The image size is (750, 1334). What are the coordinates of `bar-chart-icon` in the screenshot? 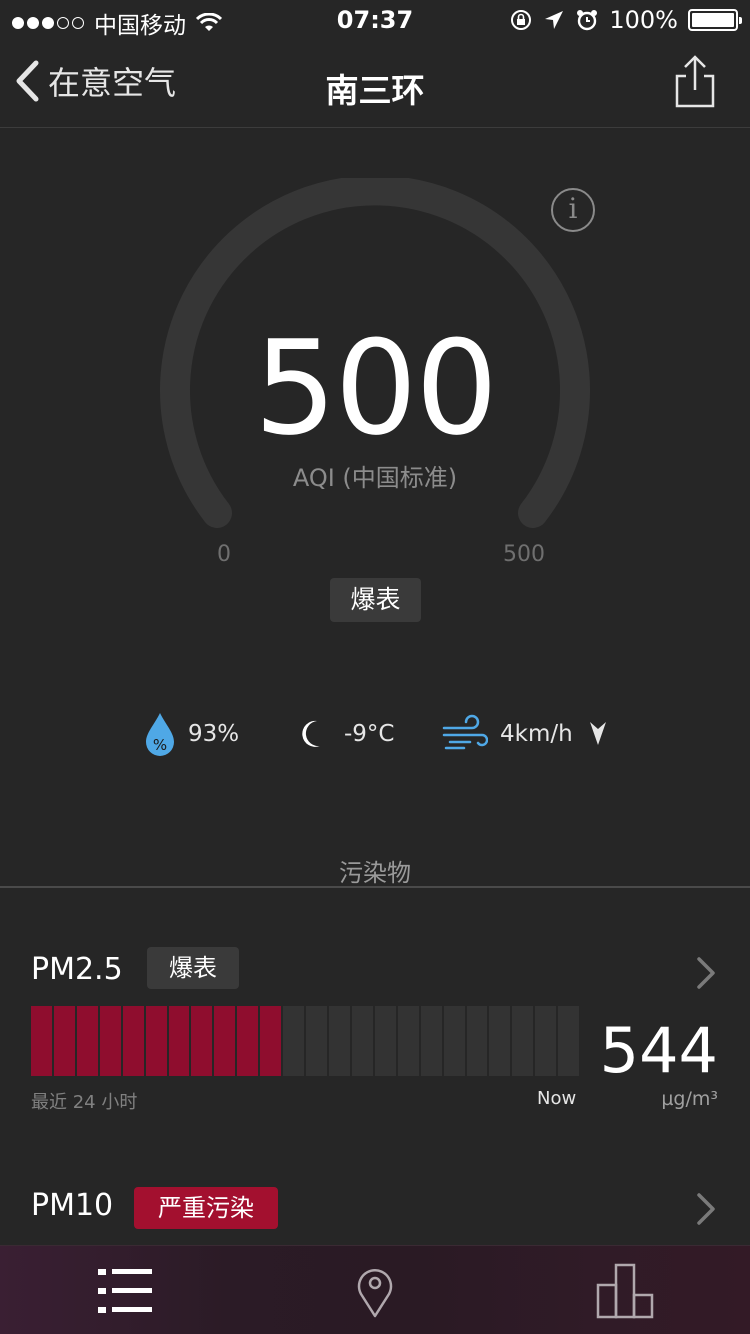 It's located at (625, 1290).